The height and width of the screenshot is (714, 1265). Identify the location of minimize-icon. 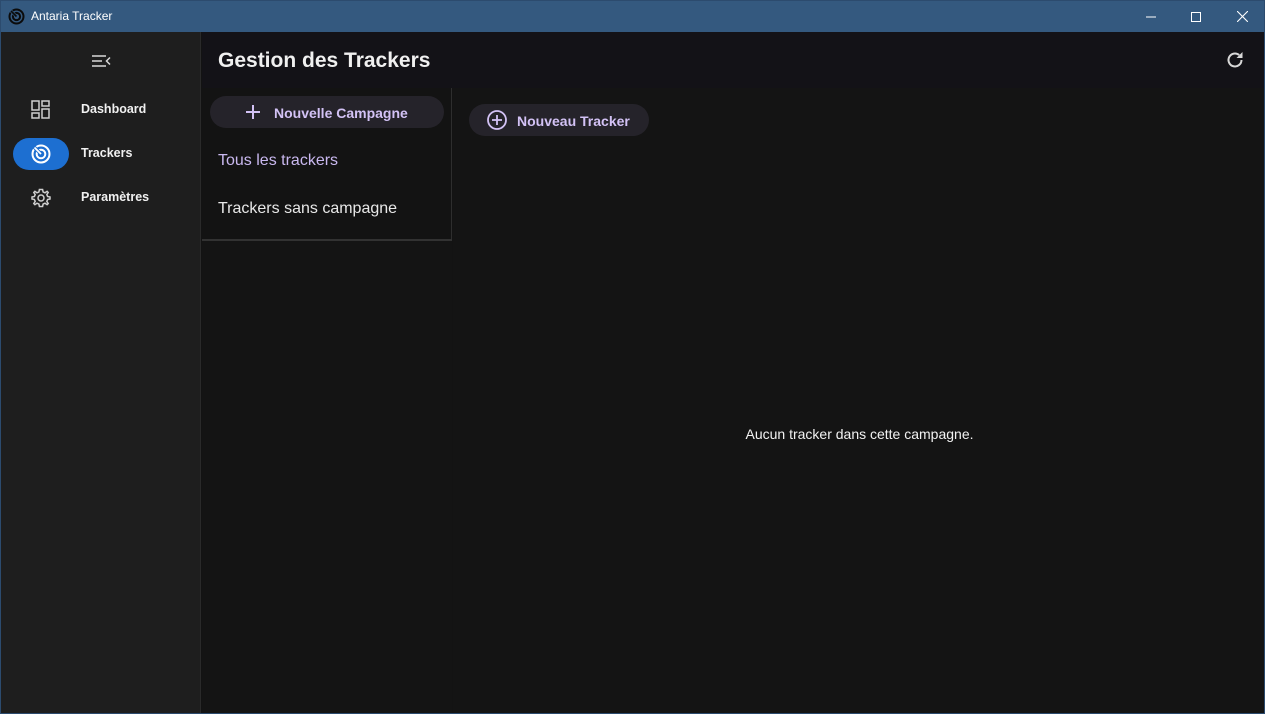
(1151, 16).